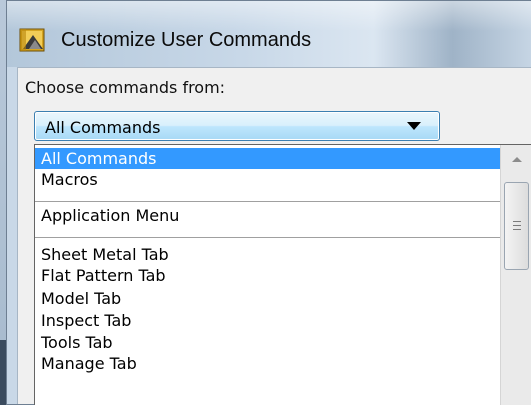 This screenshot has height=405, width=531. Describe the element at coordinates (186, 40) in the screenshot. I see `dialog-title: Customize User Commands` at that location.